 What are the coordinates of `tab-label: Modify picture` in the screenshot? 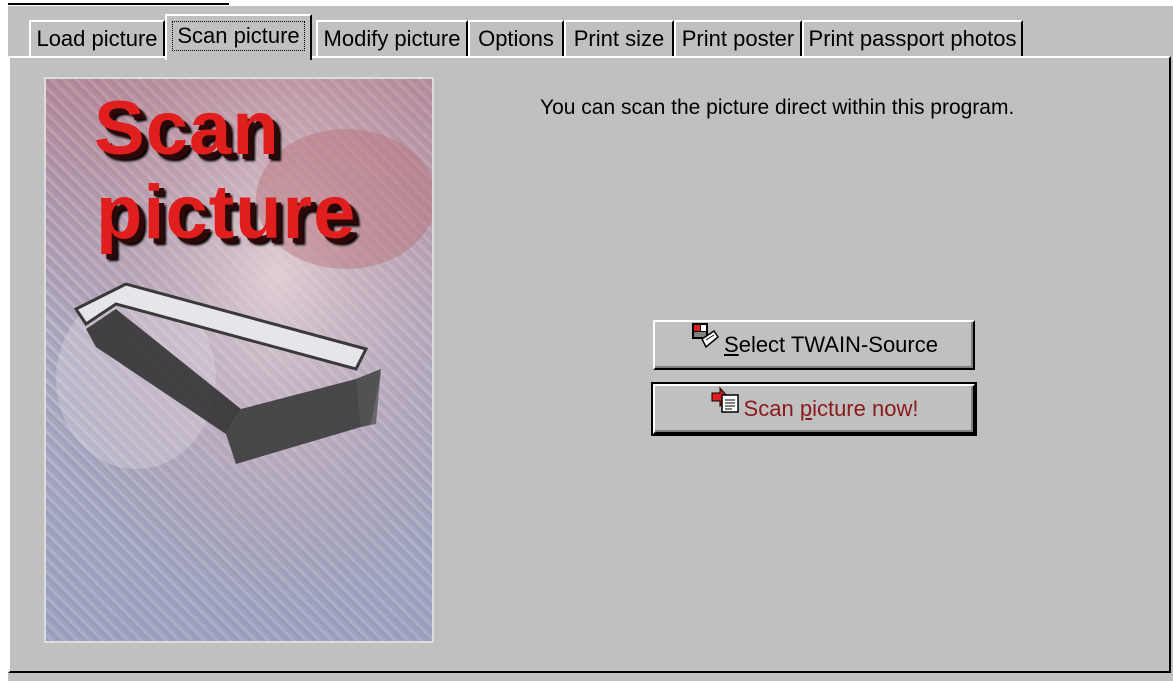 It's located at (392, 38).